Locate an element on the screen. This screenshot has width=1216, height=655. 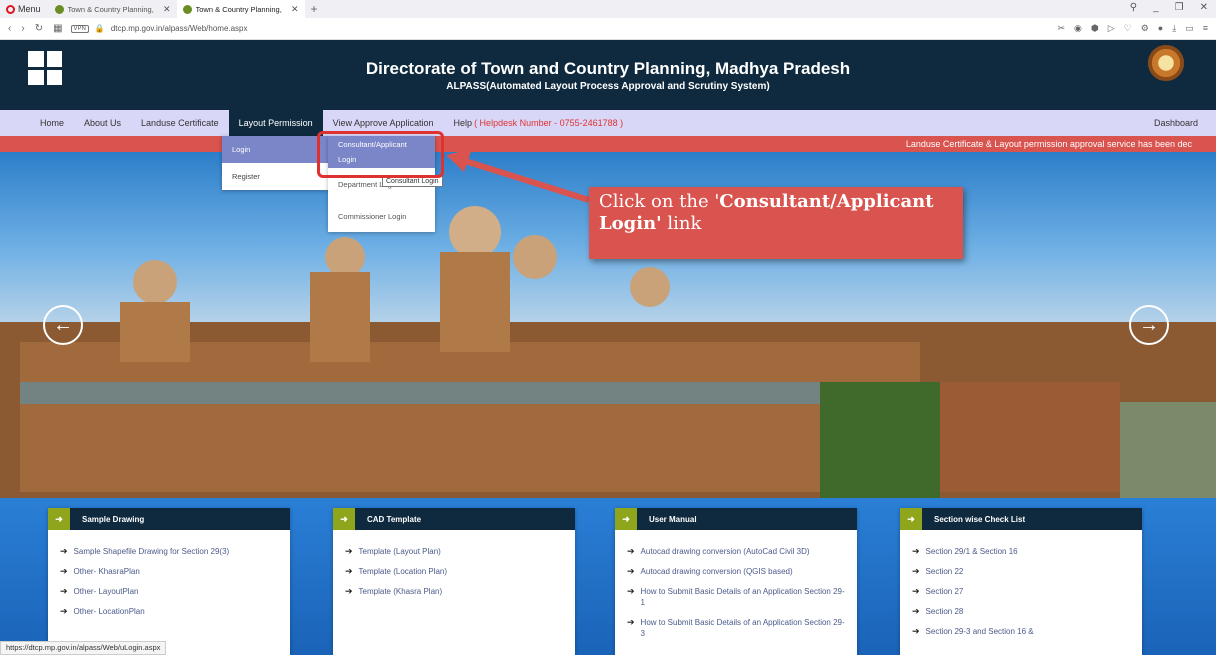
nav-layout-permission: Layout Permission is located at coordinates (275, 123).